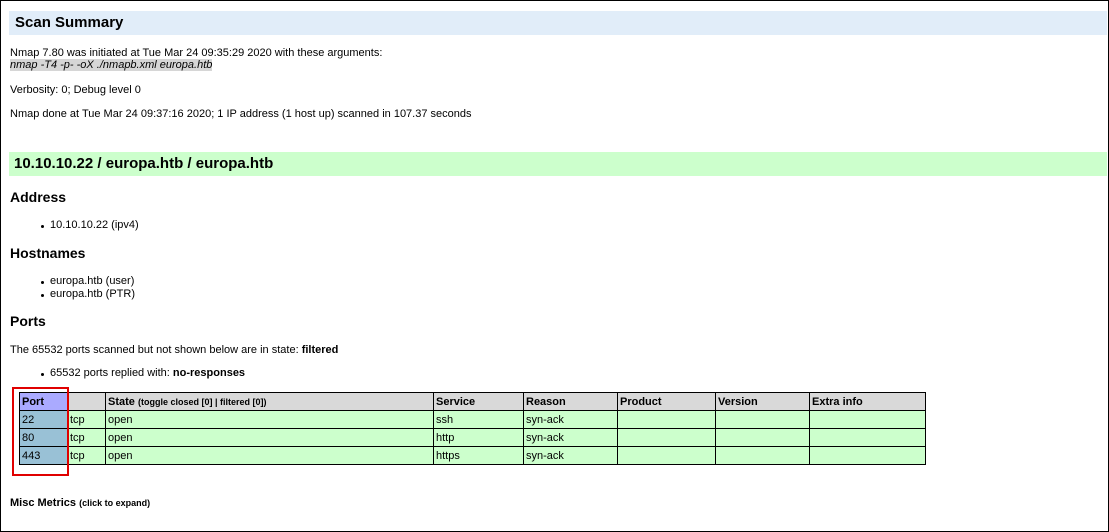 The height and width of the screenshot is (532, 1109). What do you see at coordinates (478, 419) in the screenshot?
I see `service-cell: ssh` at bounding box center [478, 419].